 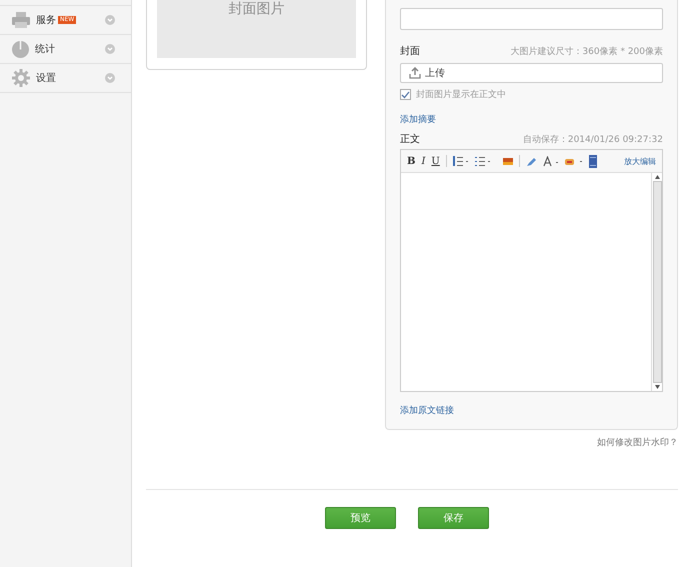 I want to click on watermark-help-link: 如何修改图片水印？, so click(x=637, y=442).